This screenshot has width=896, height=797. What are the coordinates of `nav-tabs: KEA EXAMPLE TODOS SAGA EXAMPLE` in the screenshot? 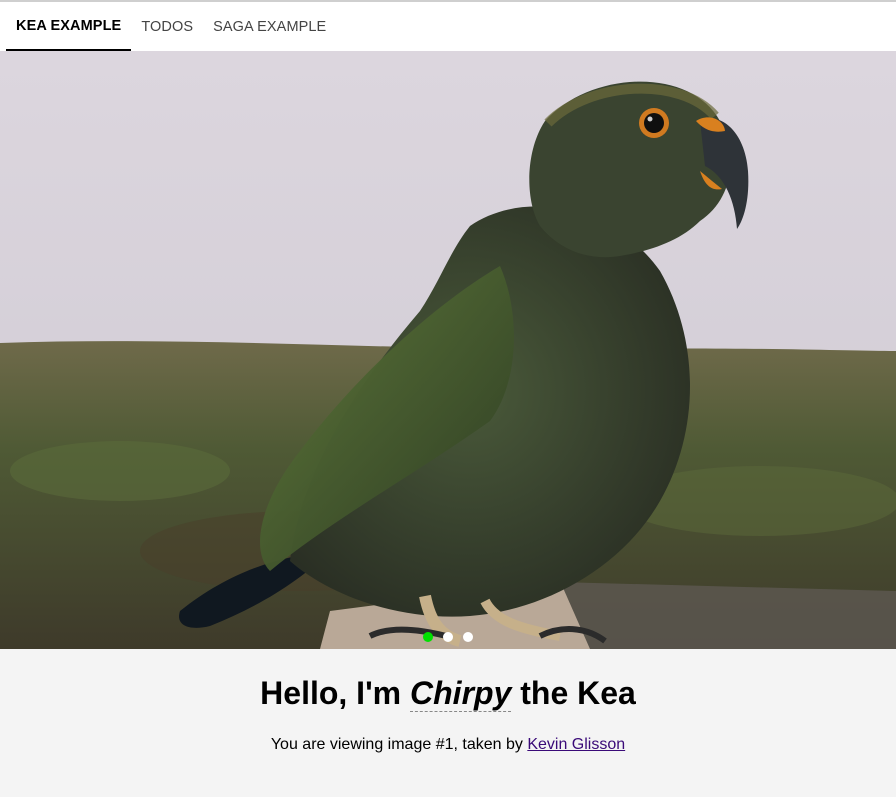 It's located at (171, 26).